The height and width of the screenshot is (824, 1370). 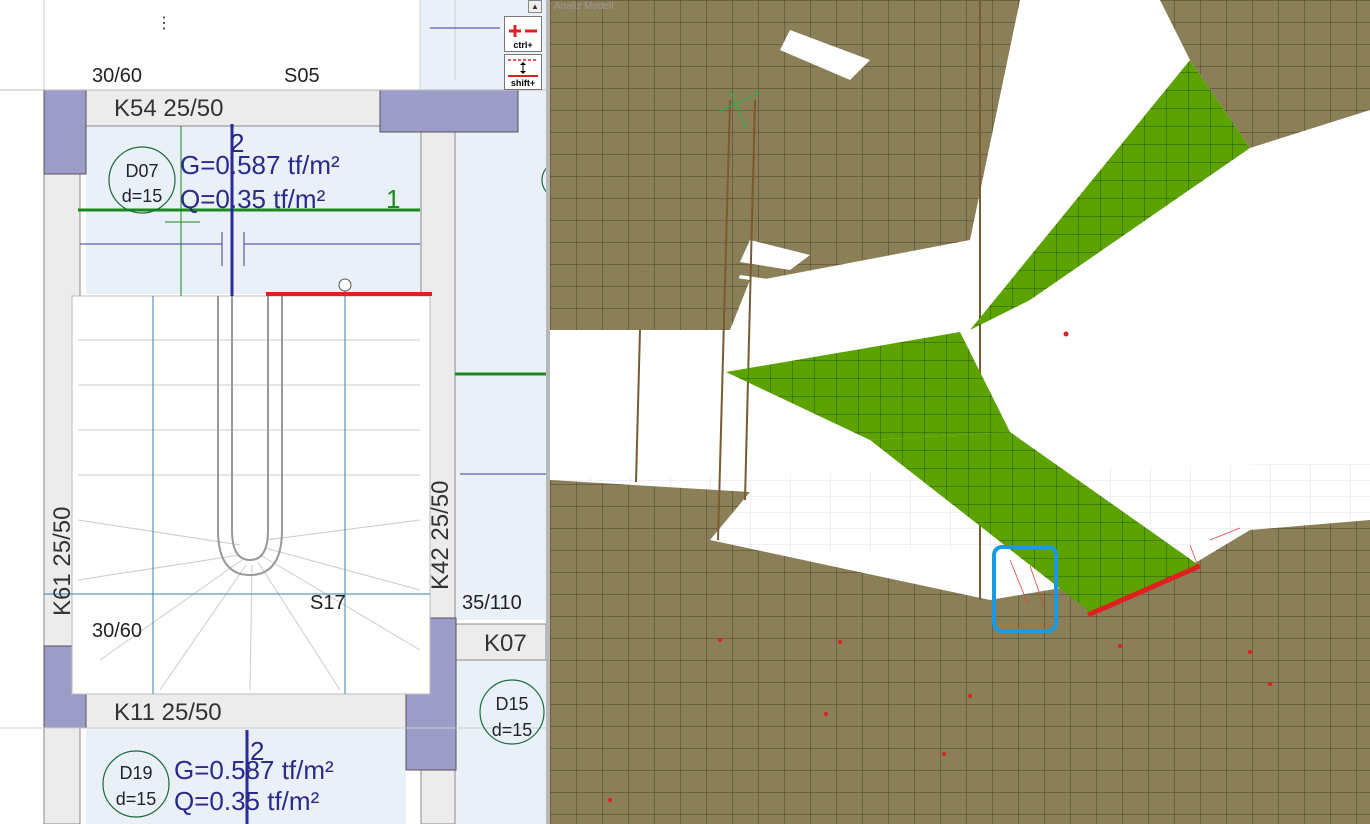 I want to click on dead-load-top: G=0.587 tf/m², so click(x=260, y=165).